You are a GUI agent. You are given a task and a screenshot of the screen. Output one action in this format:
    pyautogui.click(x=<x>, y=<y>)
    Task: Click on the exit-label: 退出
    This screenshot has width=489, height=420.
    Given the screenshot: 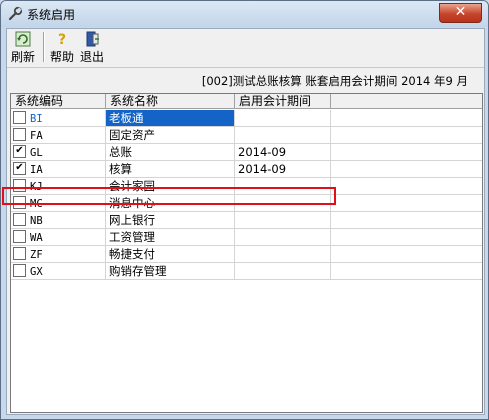 What is the action you would take?
    pyautogui.click(x=91, y=57)
    